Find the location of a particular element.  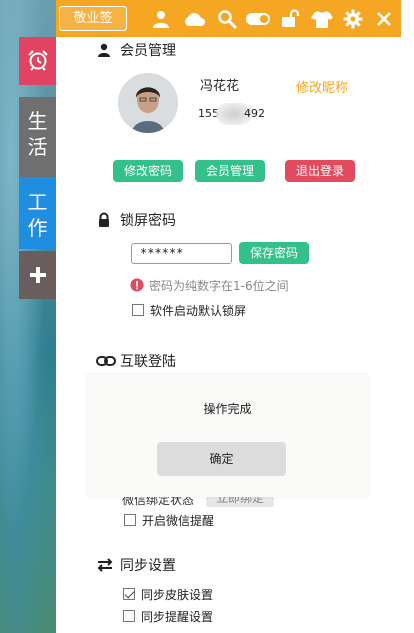

top-bar: 敬业签 is located at coordinates (228, 18).